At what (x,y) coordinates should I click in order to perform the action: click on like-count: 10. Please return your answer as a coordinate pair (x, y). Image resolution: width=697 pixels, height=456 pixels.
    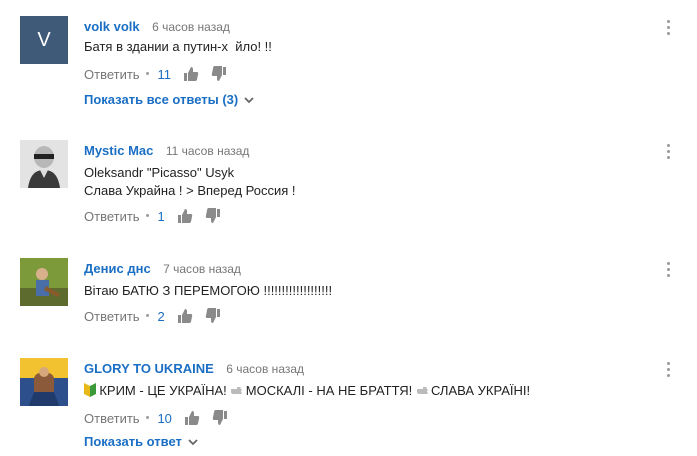
    Looking at the image, I should click on (164, 418).